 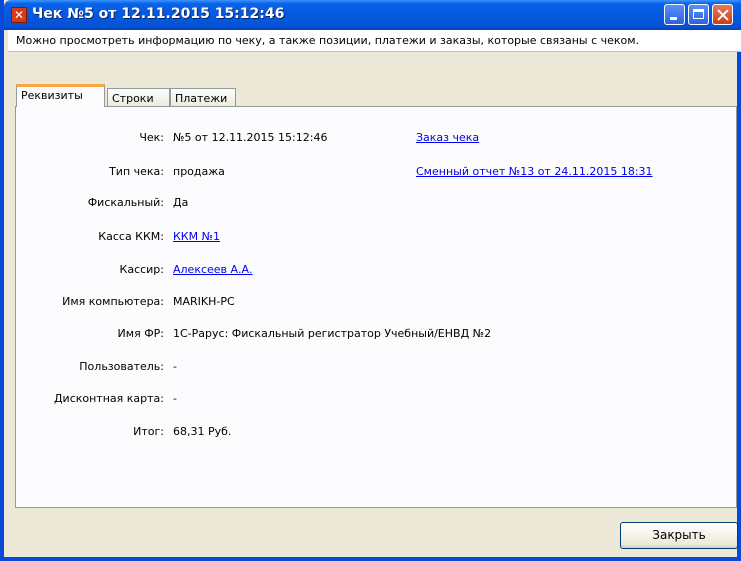 I want to click on maximize-button, so click(x=698, y=14).